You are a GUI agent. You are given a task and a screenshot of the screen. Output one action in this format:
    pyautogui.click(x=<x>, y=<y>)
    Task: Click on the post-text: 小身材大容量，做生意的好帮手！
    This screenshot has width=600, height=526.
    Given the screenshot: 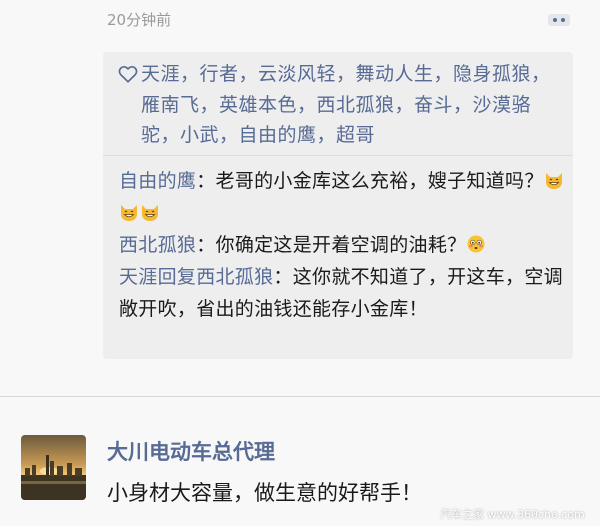 What is the action you would take?
    pyautogui.click(x=264, y=493)
    